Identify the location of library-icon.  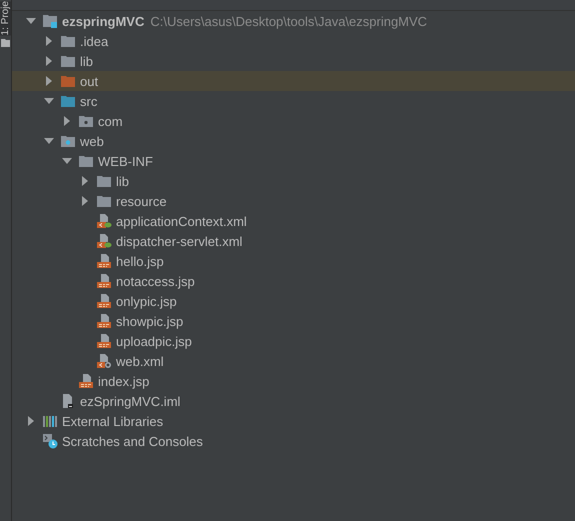
(50, 421).